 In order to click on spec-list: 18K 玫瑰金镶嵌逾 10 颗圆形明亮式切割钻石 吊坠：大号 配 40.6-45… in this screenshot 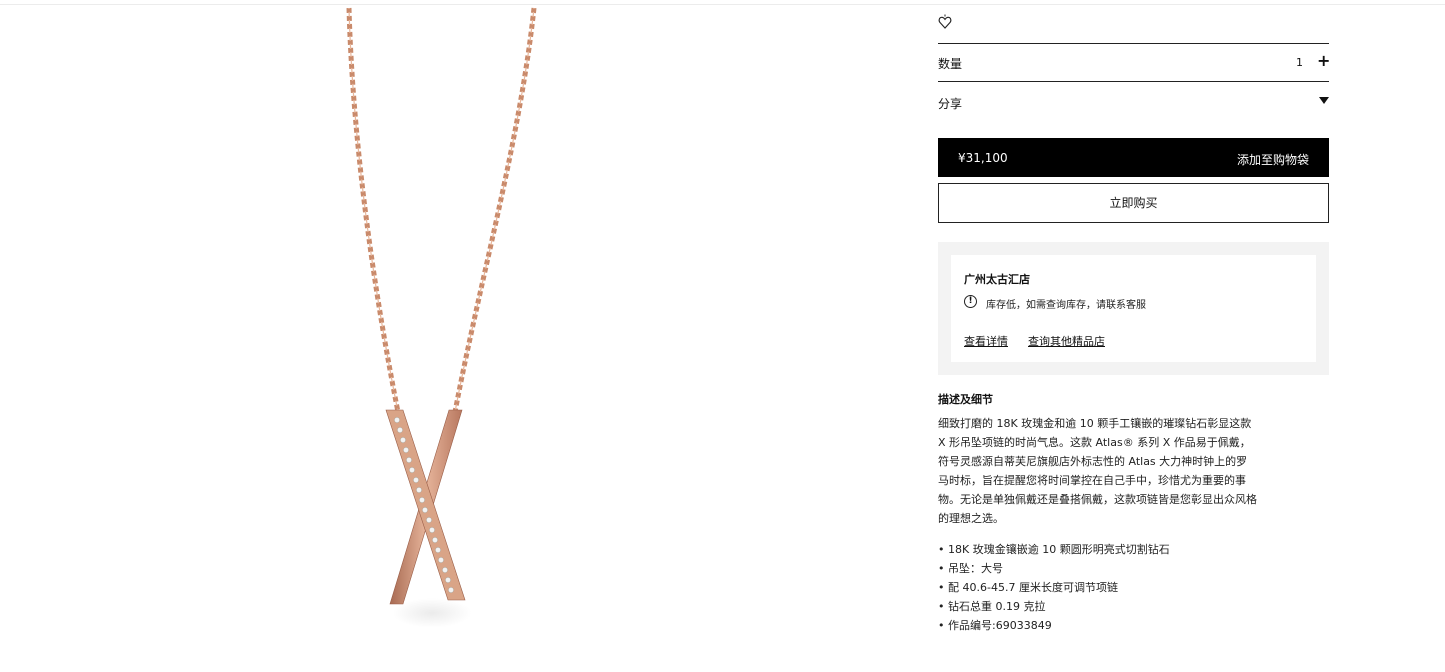, I will do `click(1054, 587)`.